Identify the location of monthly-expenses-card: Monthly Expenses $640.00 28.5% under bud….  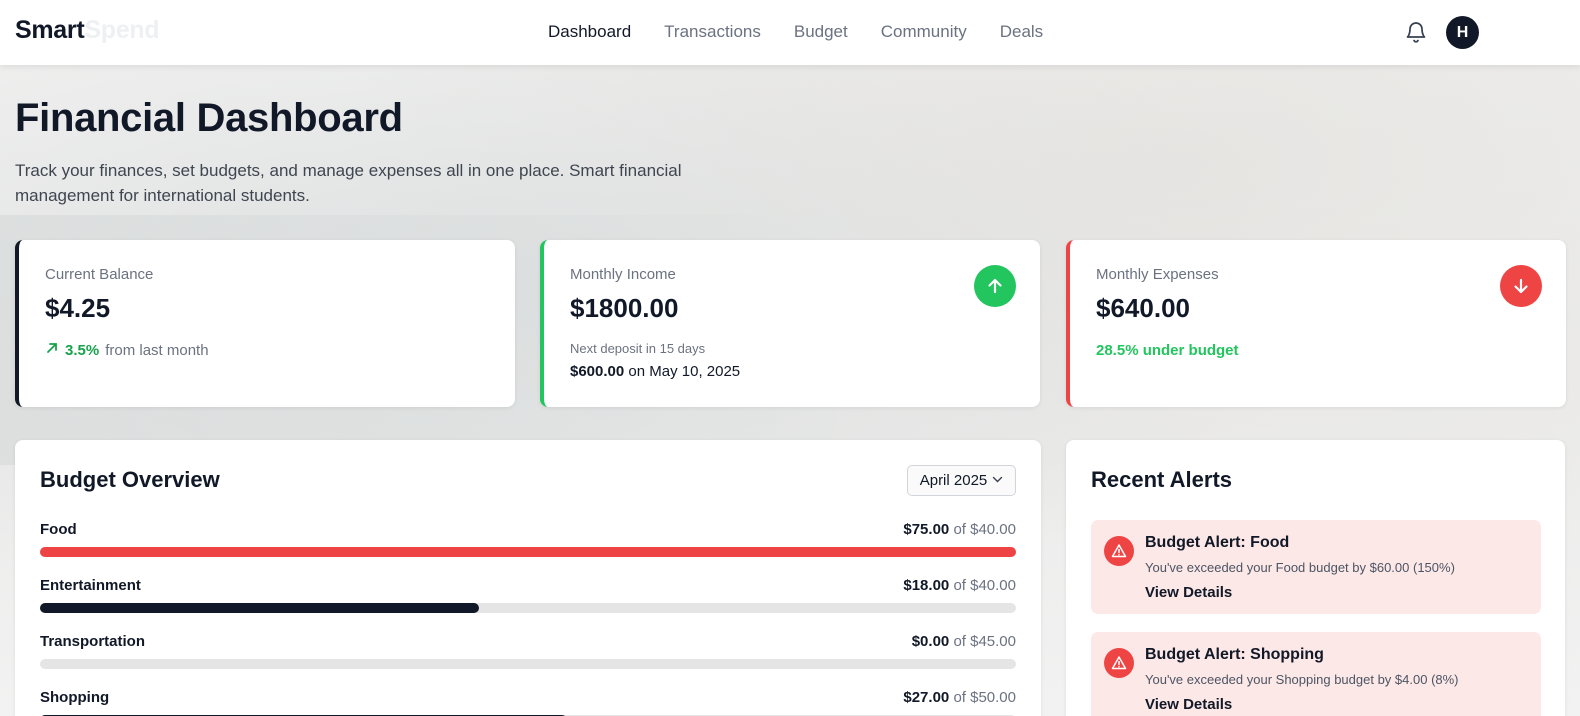
(1316, 323).